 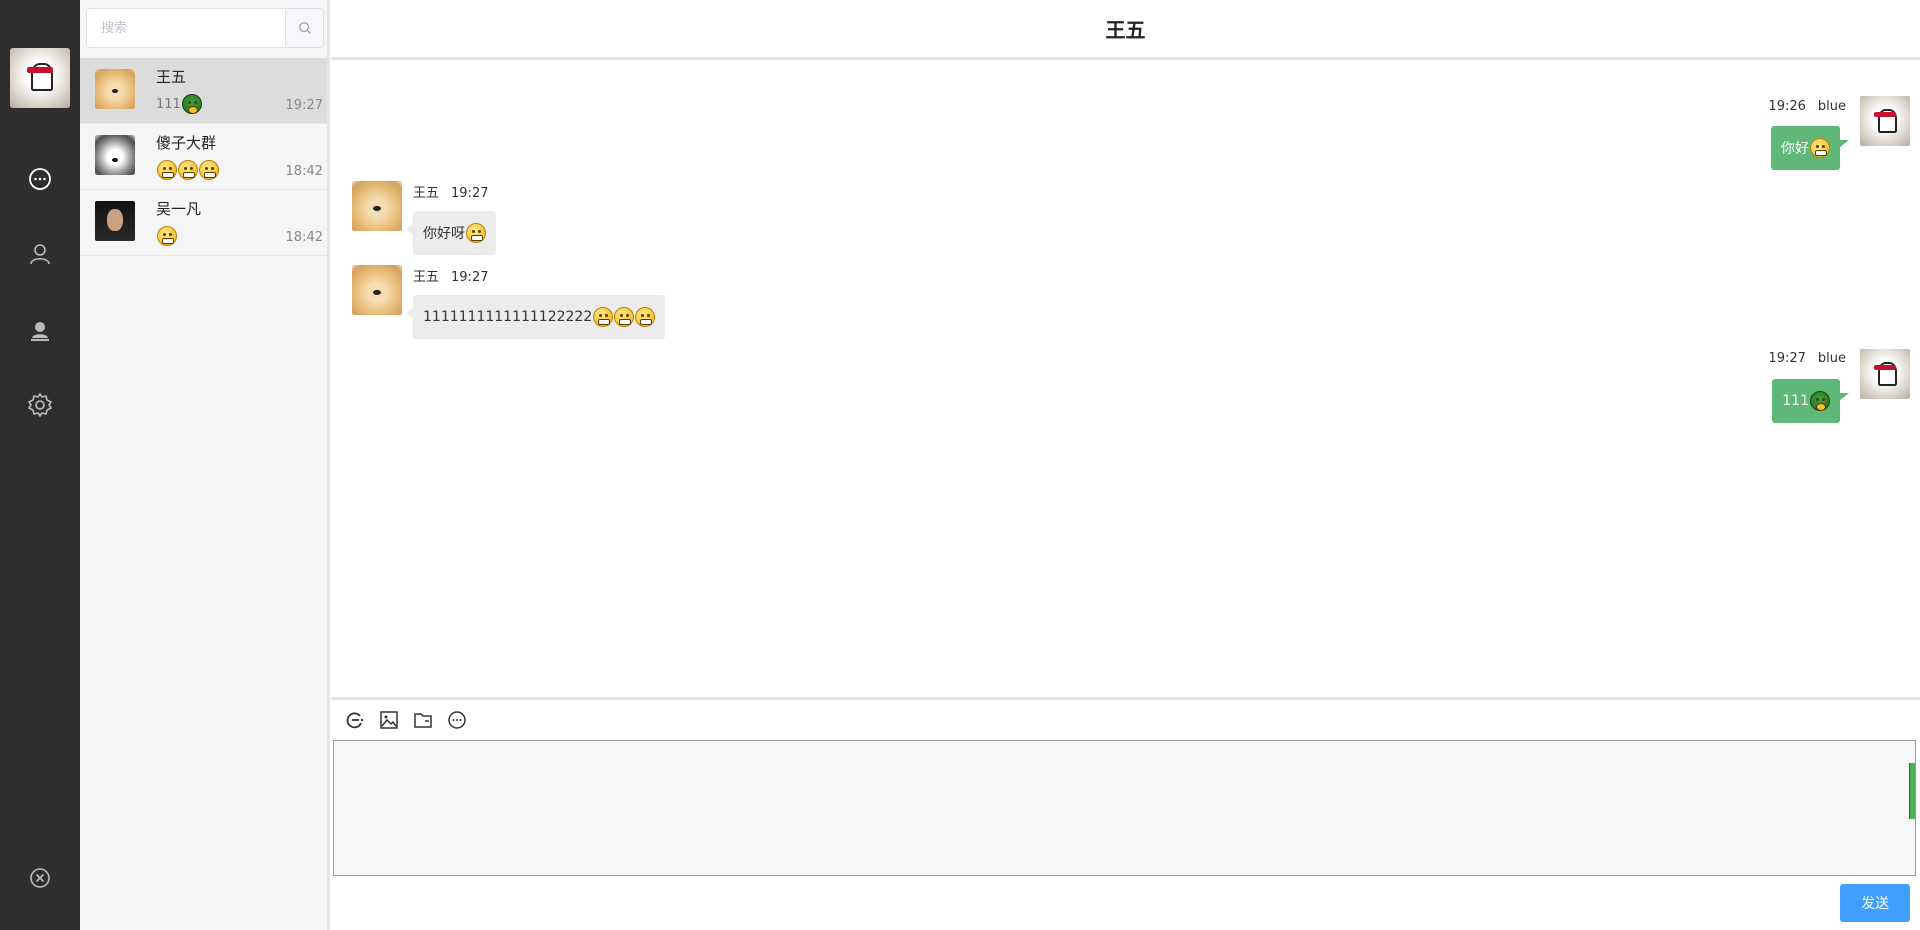 I want to click on image-icon, so click(x=389, y=720).